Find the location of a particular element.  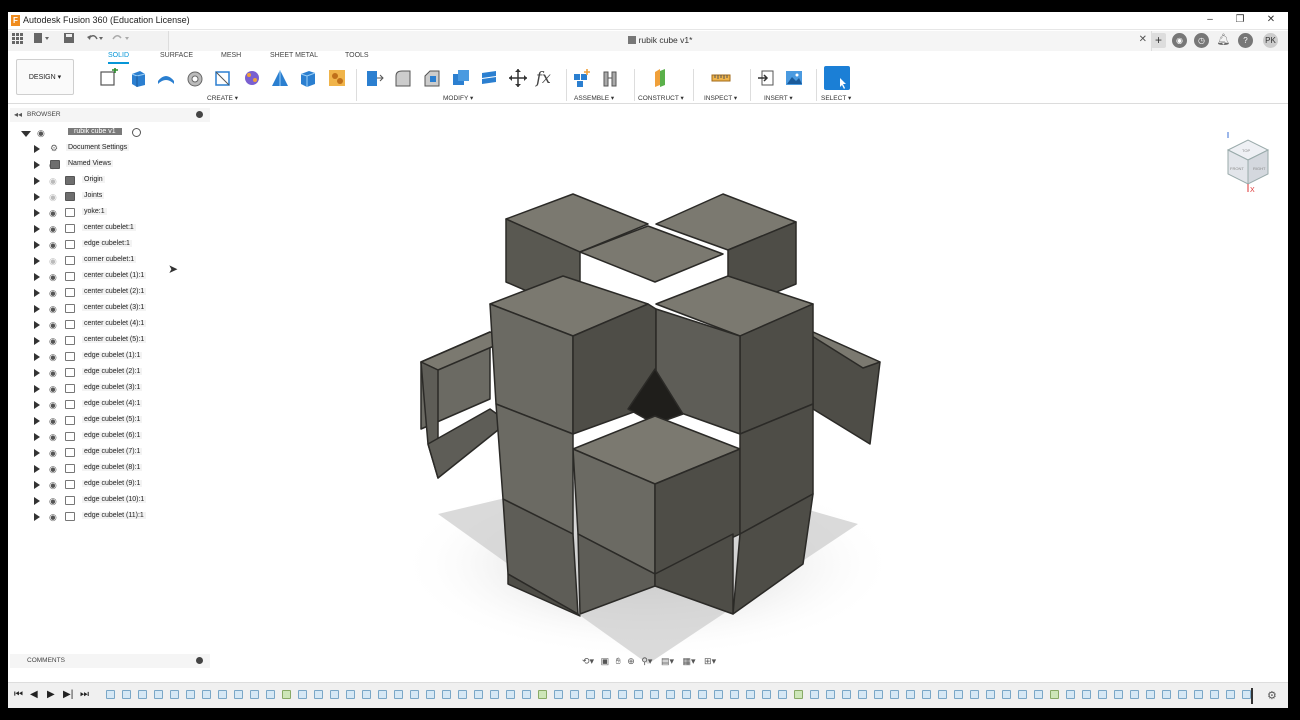

combine-icon is located at coordinates (489, 78).